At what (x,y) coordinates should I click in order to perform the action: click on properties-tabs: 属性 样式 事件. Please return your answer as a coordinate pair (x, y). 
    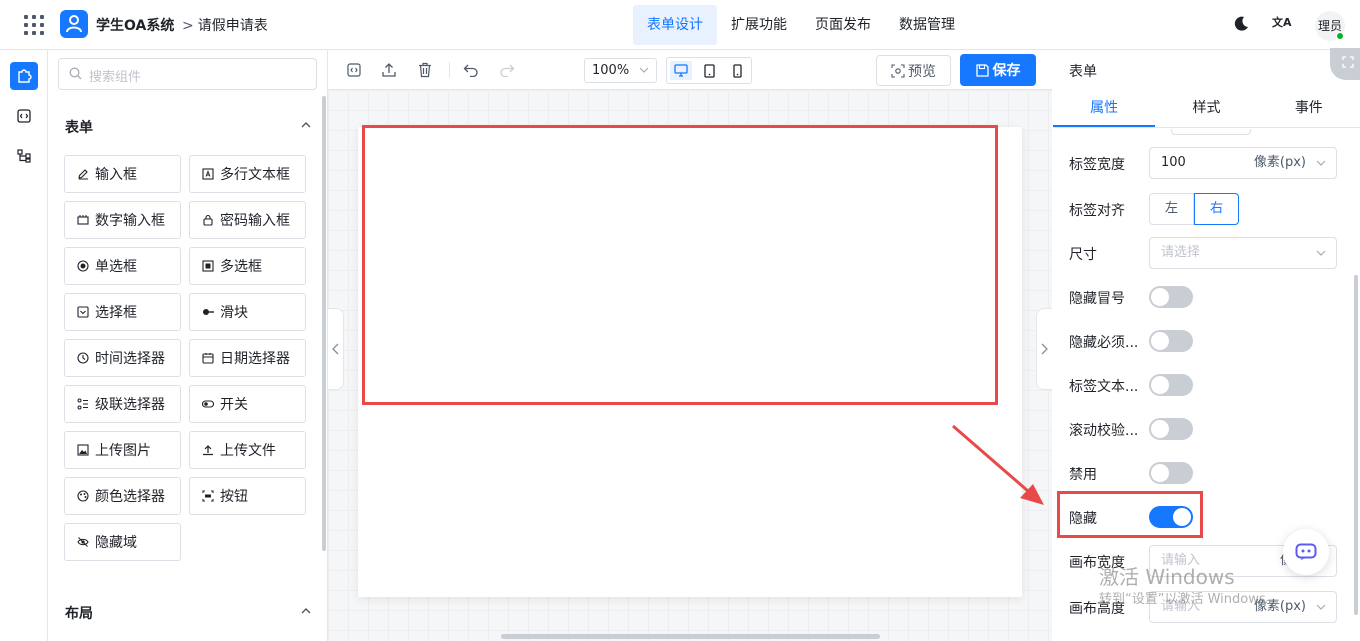
    Looking at the image, I should click on (1206, 108).